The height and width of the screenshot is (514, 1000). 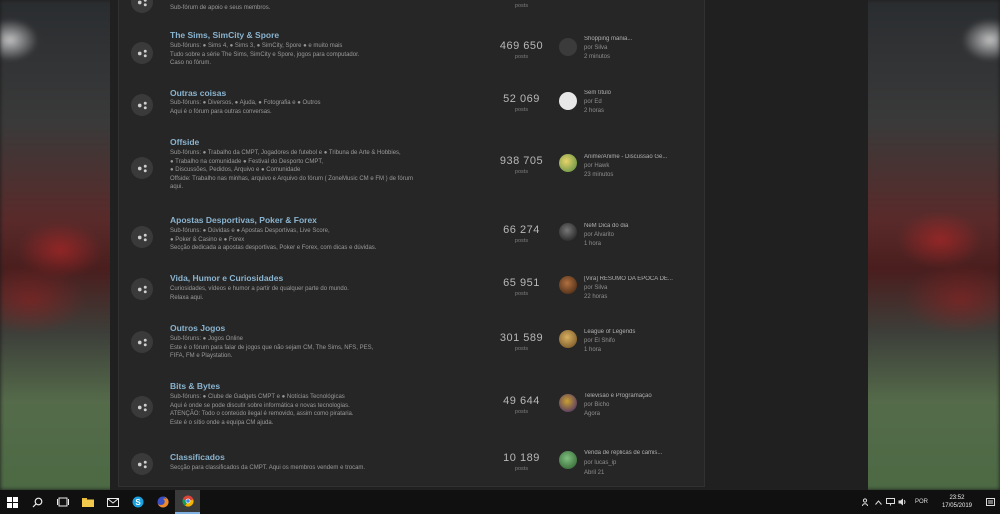 What do you see at coordinates (644, 93) in the screenshot?
I see `last-post-title: Sem título` at bounding box center [644, 93].